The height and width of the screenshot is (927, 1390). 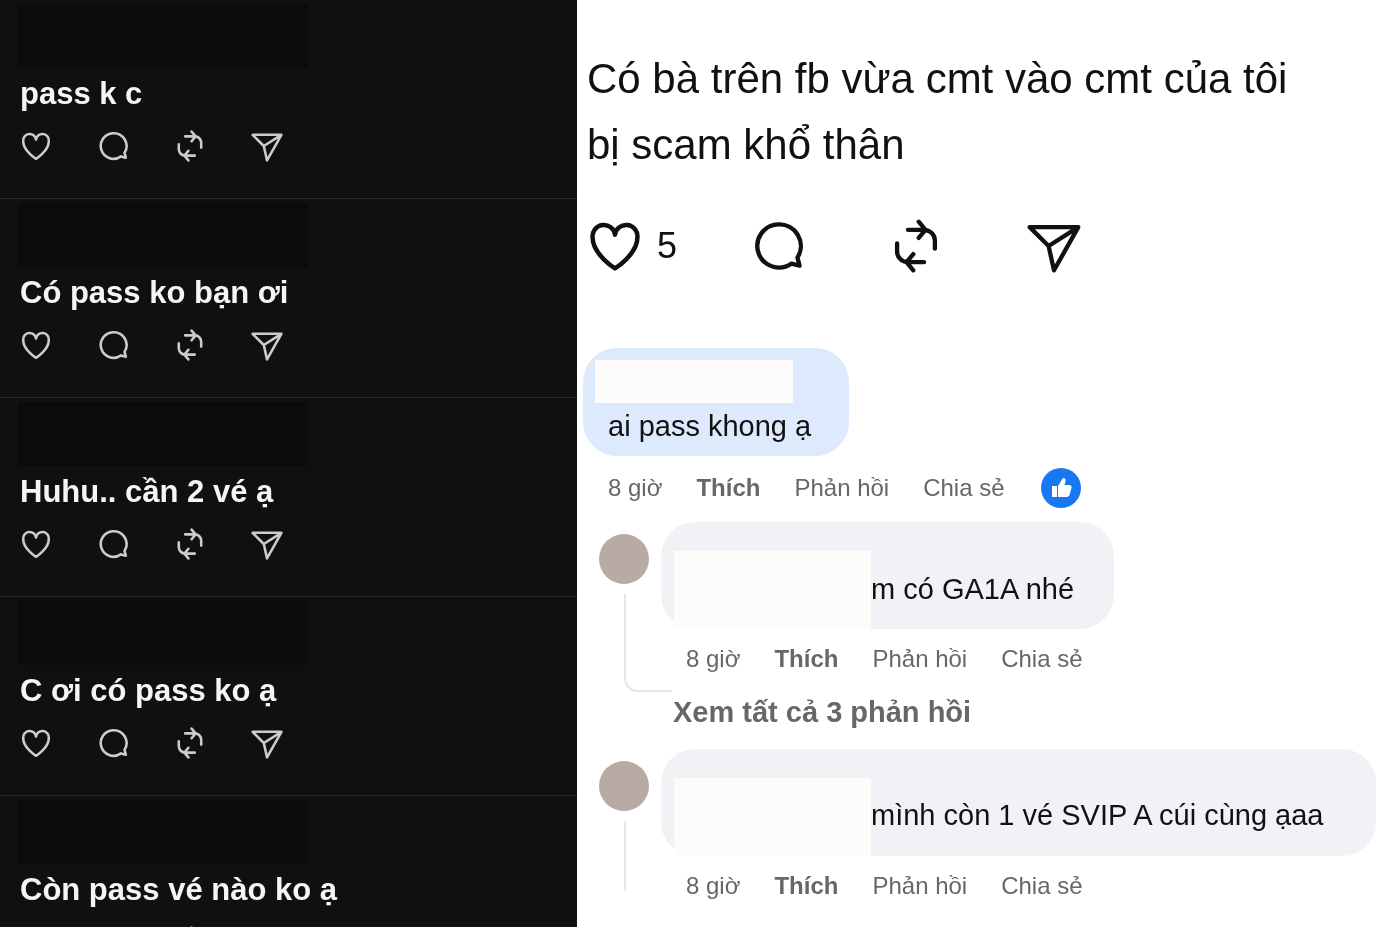 I want to click on comment-text: m có GA1A nhé, so click(x=973, y=589).